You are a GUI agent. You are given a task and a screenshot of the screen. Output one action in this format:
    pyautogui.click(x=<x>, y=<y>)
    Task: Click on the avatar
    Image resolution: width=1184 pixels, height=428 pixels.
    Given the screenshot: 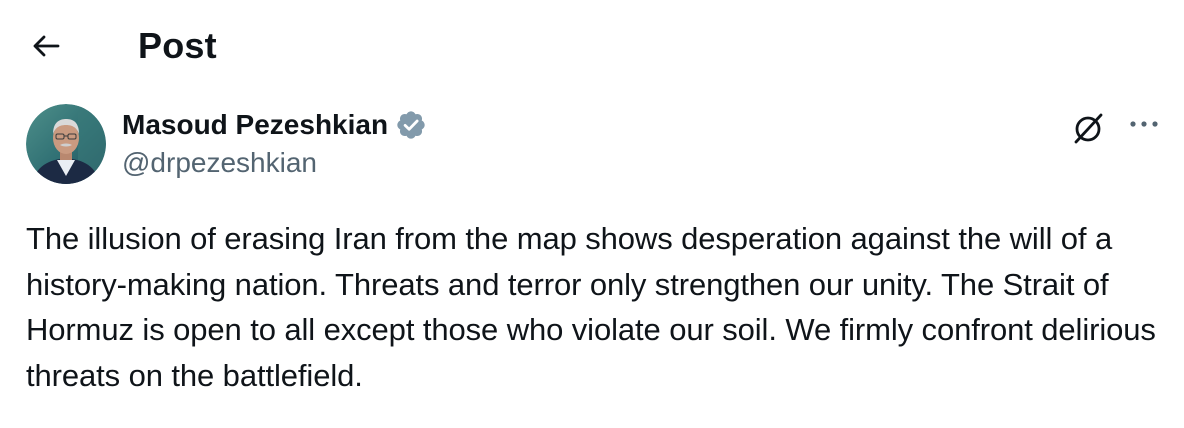 What is the action you would take?
    pyautogui.click(x=66, y=144)
    